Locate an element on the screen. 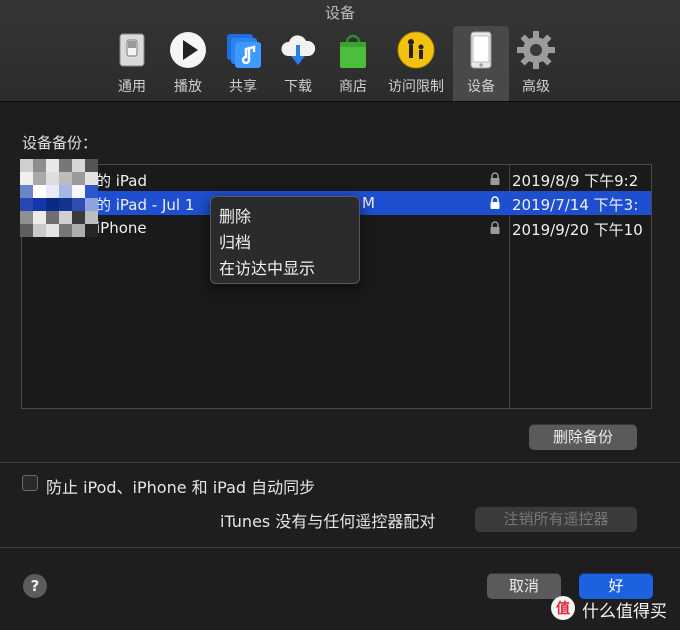  backup-date: 2019/8/9 下午9:2 is located at coordinates (575, 181).